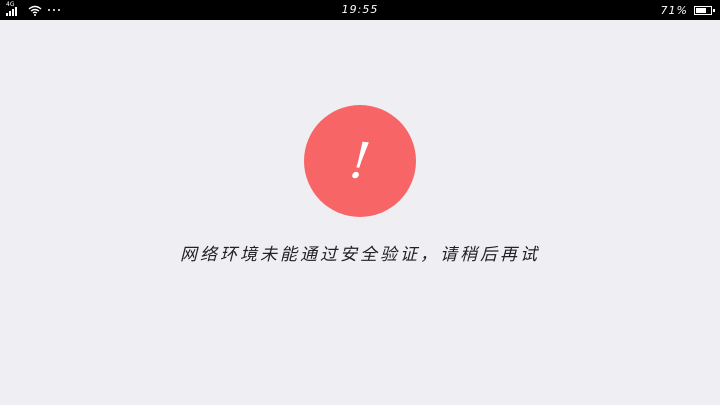 The height and width of the screenshot is (405, 720). Describe the element at coordinates (714, 10) in the screenshot. I see `battery-tip` at that location.